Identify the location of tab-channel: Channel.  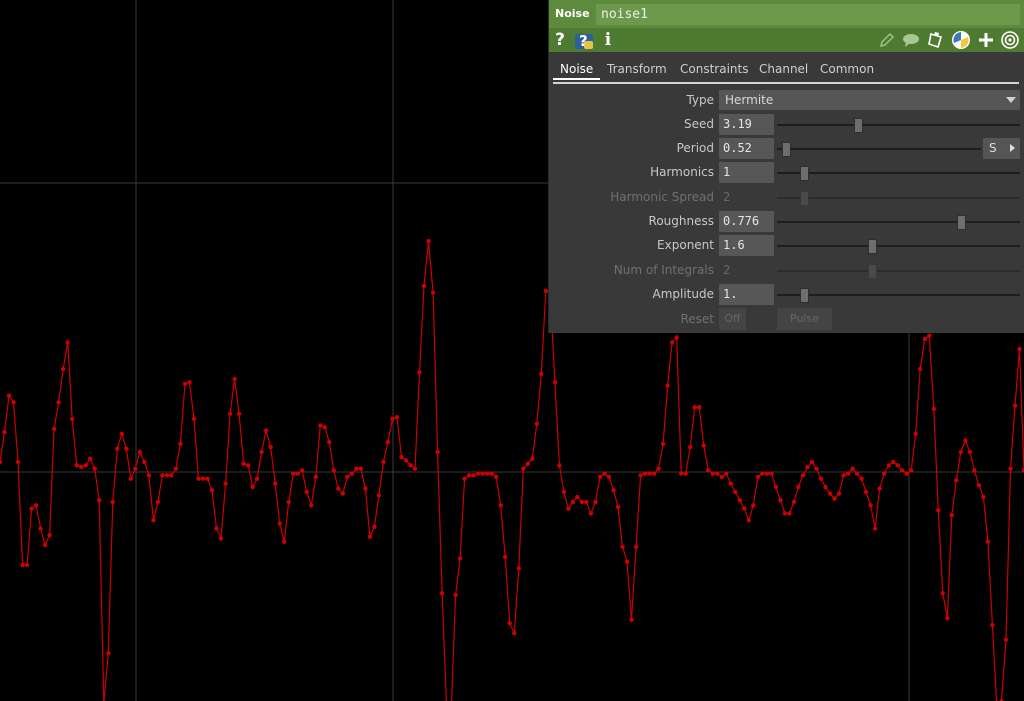
(783, 69).